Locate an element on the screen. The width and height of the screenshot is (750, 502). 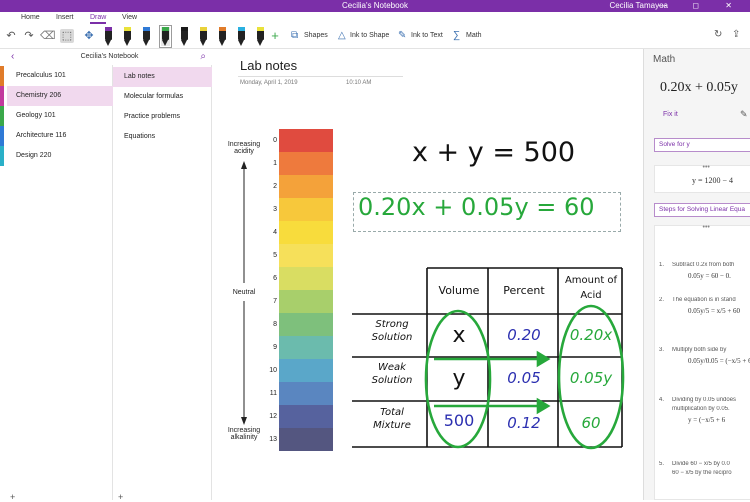
section-item: Precalculus 101 is located at coordinates (60, 76).